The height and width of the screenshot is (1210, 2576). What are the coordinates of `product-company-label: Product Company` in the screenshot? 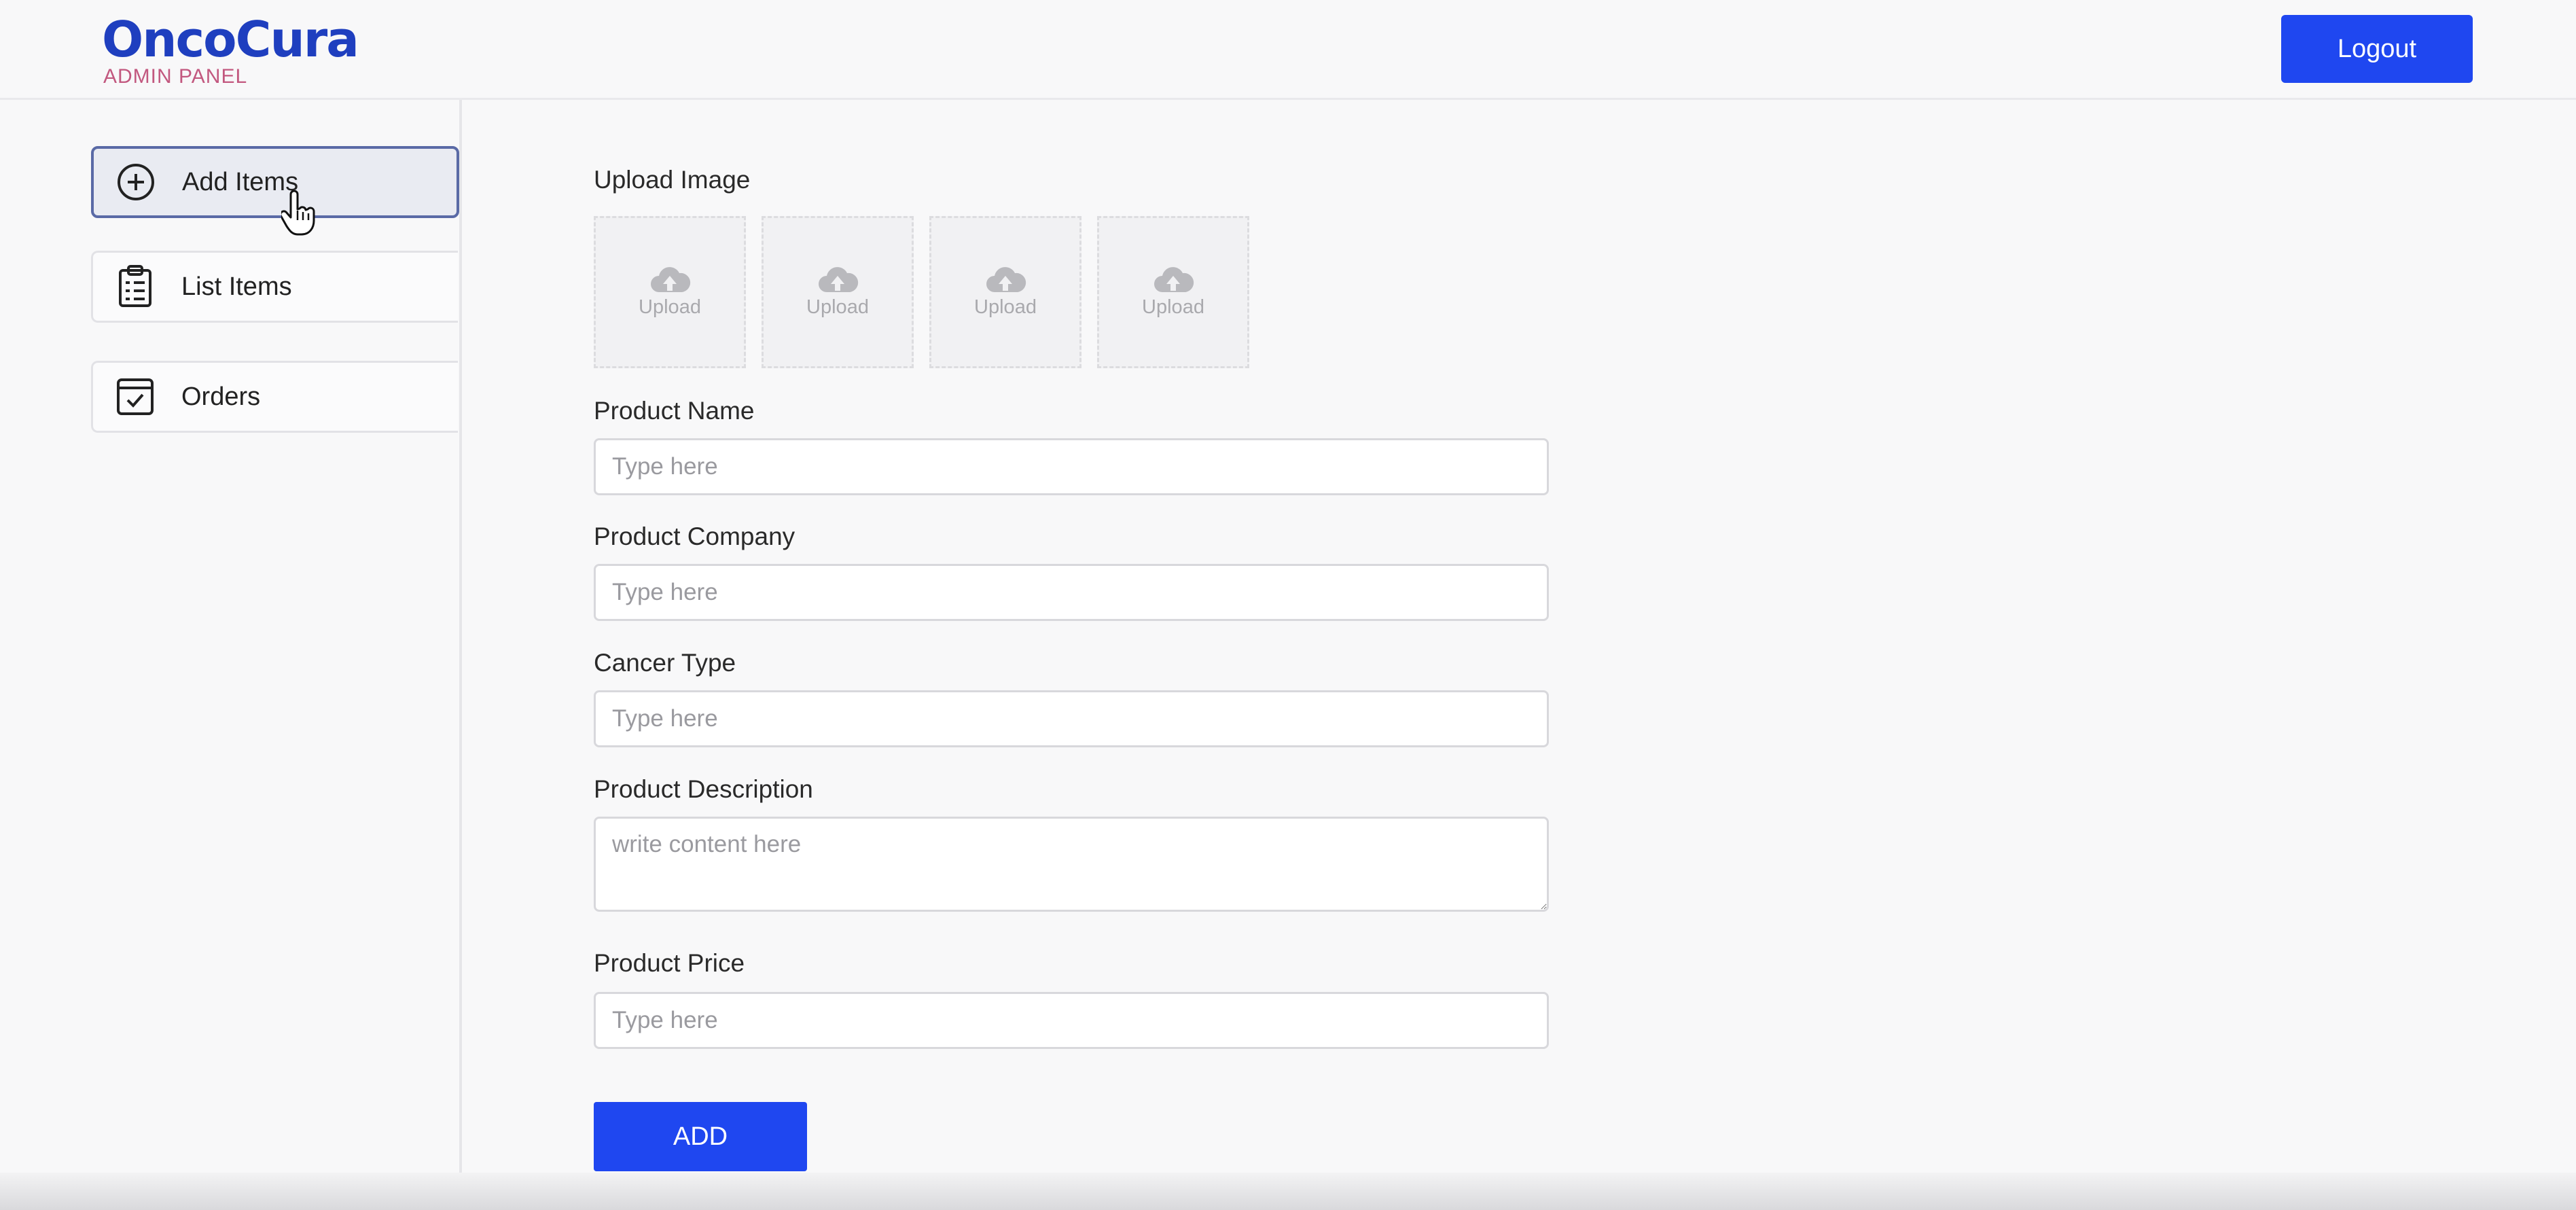 It's located at (695, 536).